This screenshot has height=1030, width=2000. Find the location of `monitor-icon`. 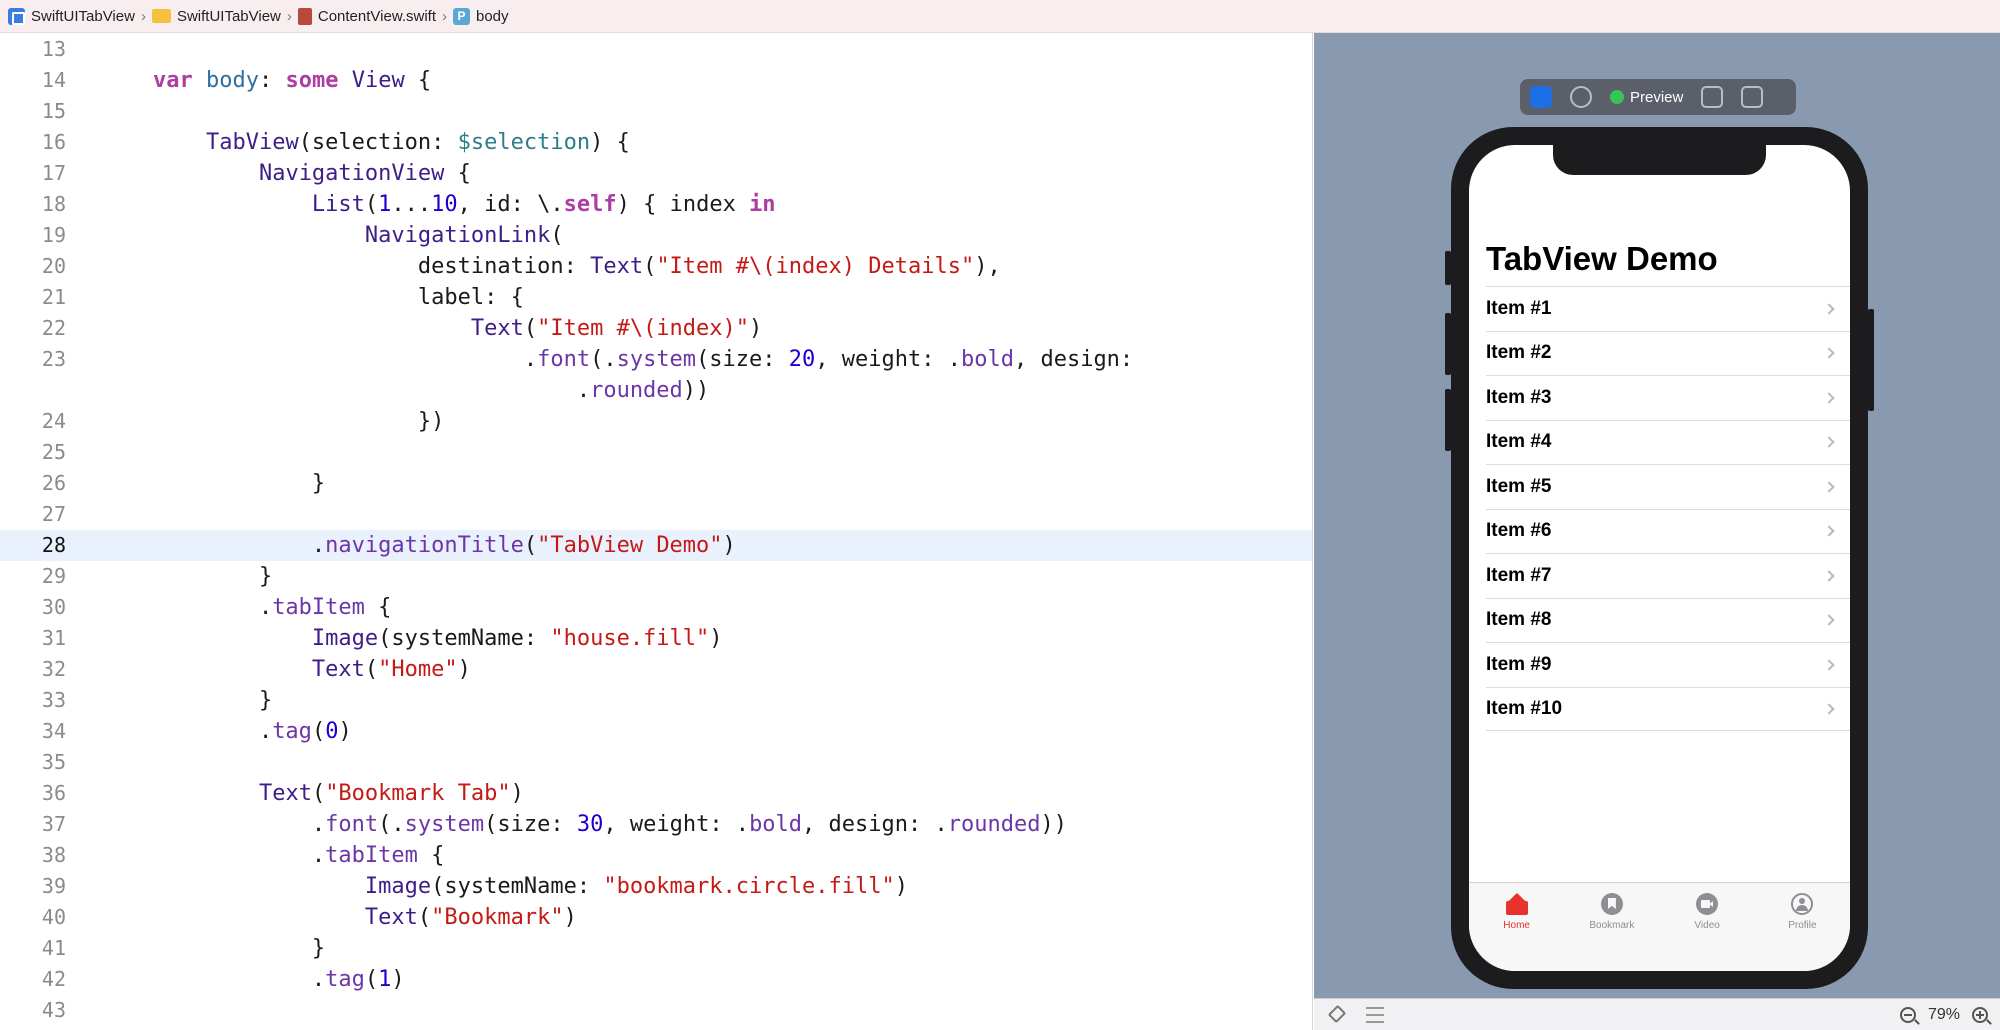

monitor-icon is located at coordinates (1712, 97).